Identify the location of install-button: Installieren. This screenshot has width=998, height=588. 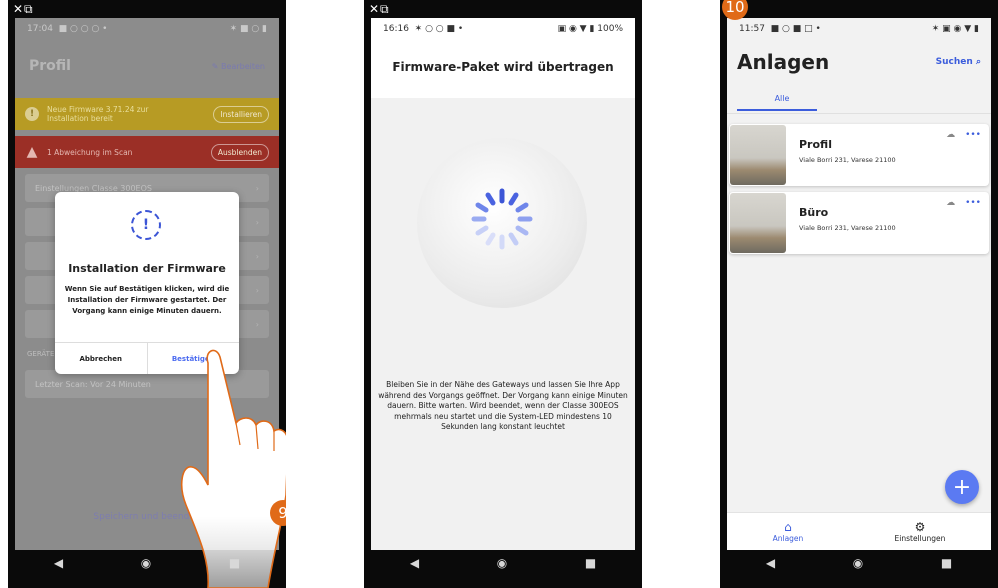
(241, 114).